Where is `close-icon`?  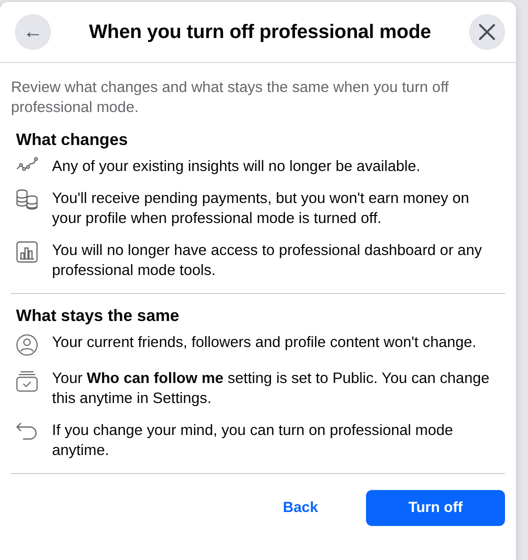 close-icon is located at coordinates (487, 32).